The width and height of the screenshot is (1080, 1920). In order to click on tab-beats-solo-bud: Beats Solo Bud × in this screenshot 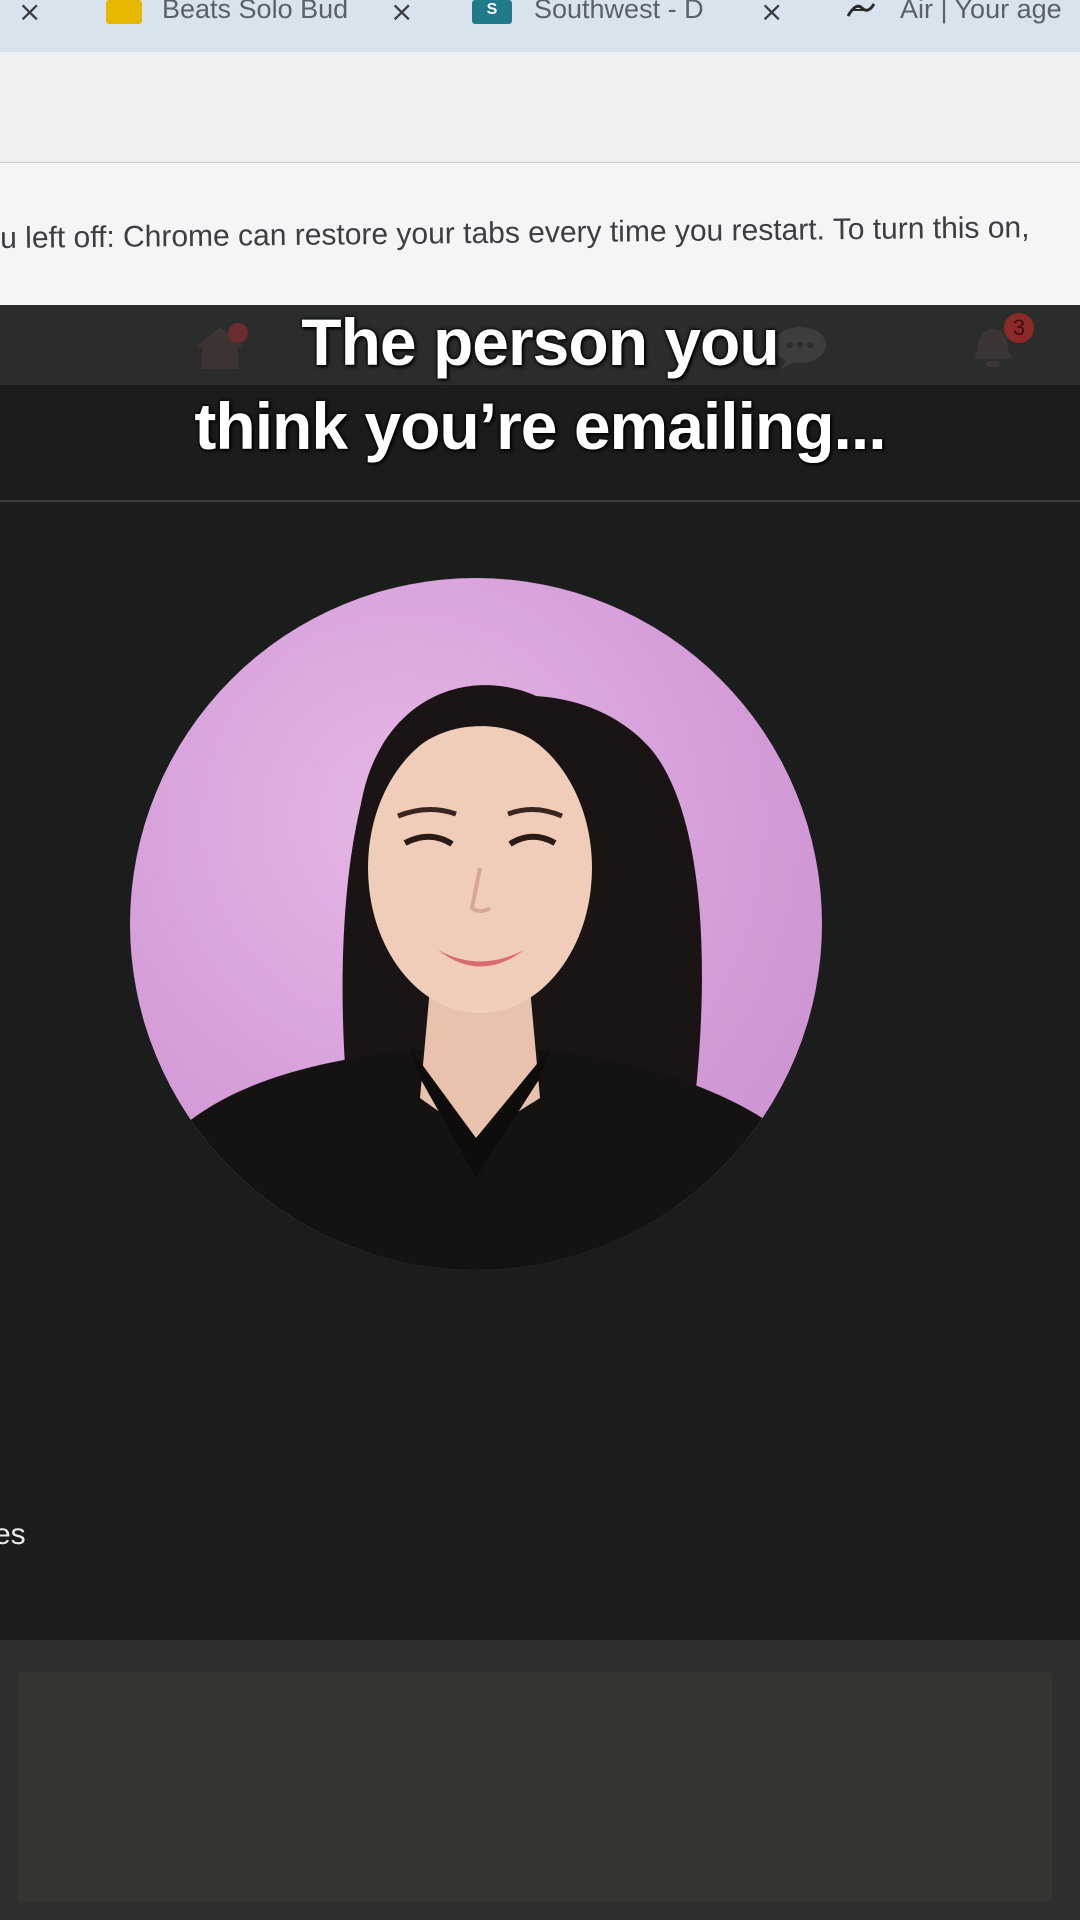, I will do `click(256, 26)`.